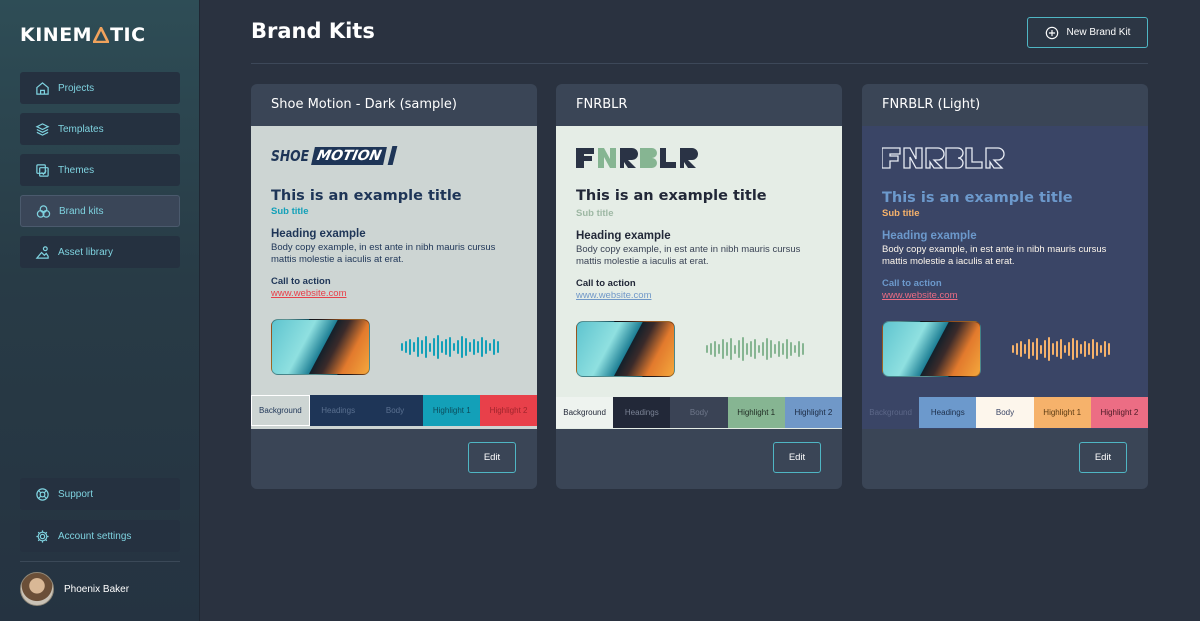  Describe the element at coordinates (602, 104) in the screenshot. I see `card-title: FNRBLR` at that location.